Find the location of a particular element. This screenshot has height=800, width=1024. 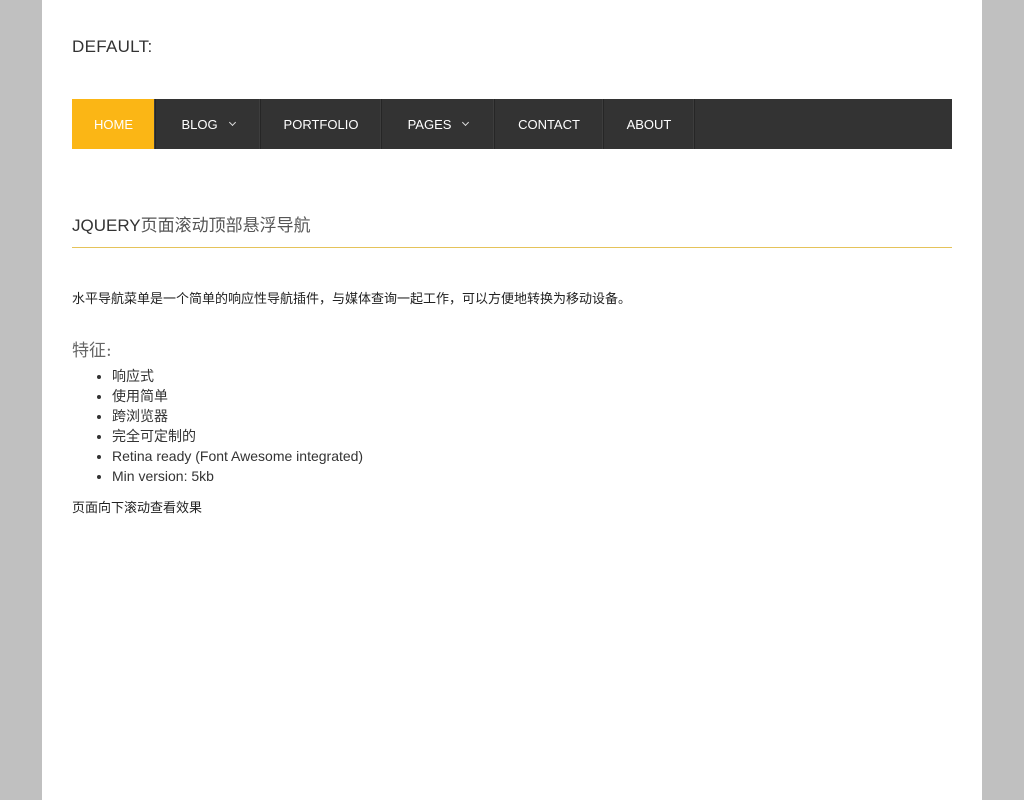

nav-item-label: CONTACT is located at coordinates (549, 124).